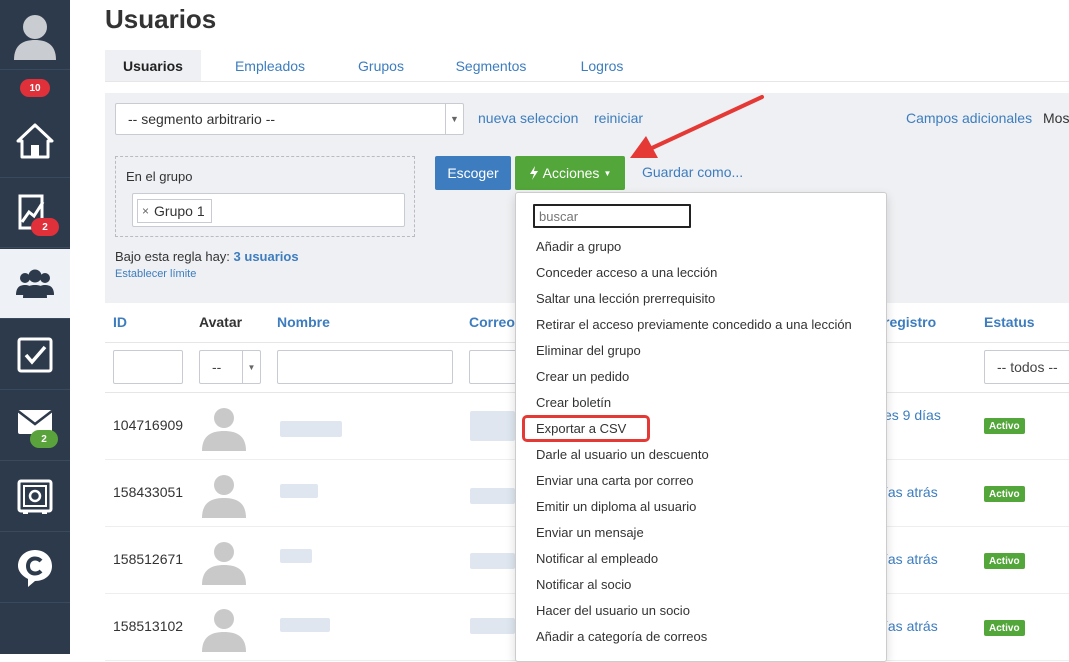  Describe the element at coordinates (145, 211) in the screenshot. I see `remove-chip-icon: ×` at that location.